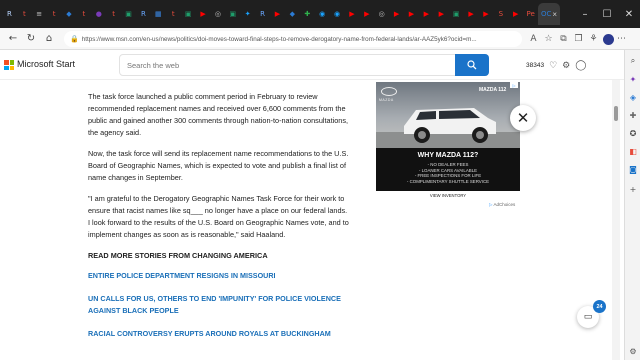 Image resolution: width=640 pixels, height=360 pixels. I want to click on rewards-points: 38343, so click(535, 65).